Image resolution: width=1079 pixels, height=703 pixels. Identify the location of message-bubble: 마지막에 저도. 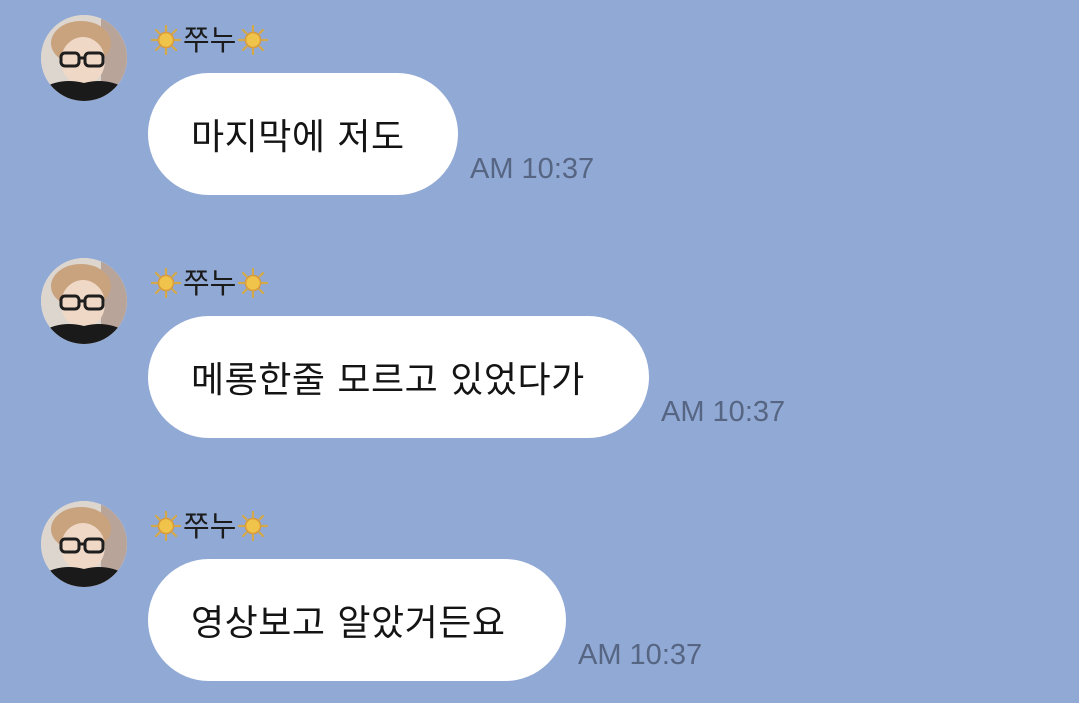
(303, 134).